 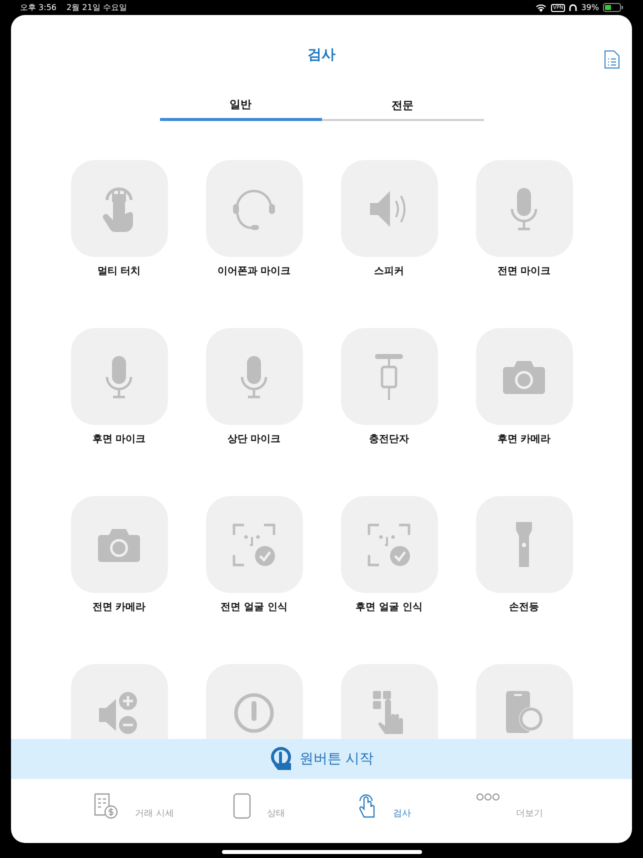 I want to click on tab-bar-item: 상태, so click(x=259, y=811).